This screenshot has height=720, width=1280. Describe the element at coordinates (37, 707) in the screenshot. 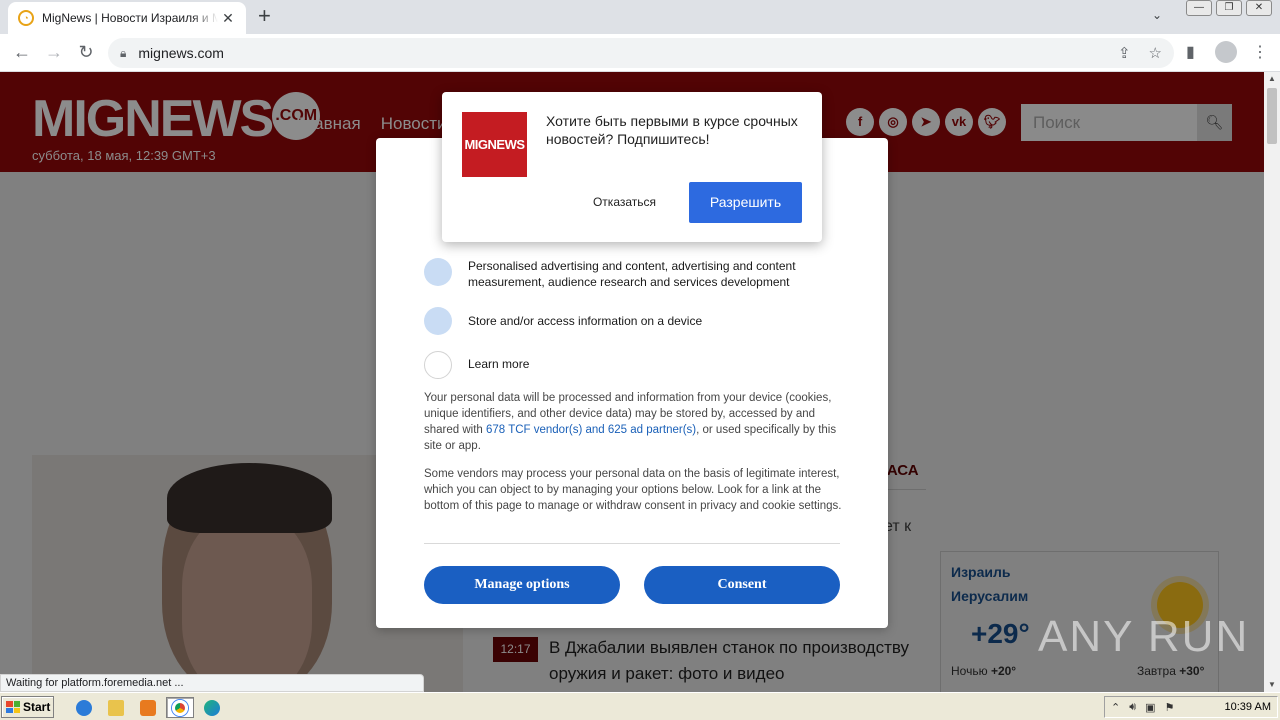

I see `start-label: Start` at that location.